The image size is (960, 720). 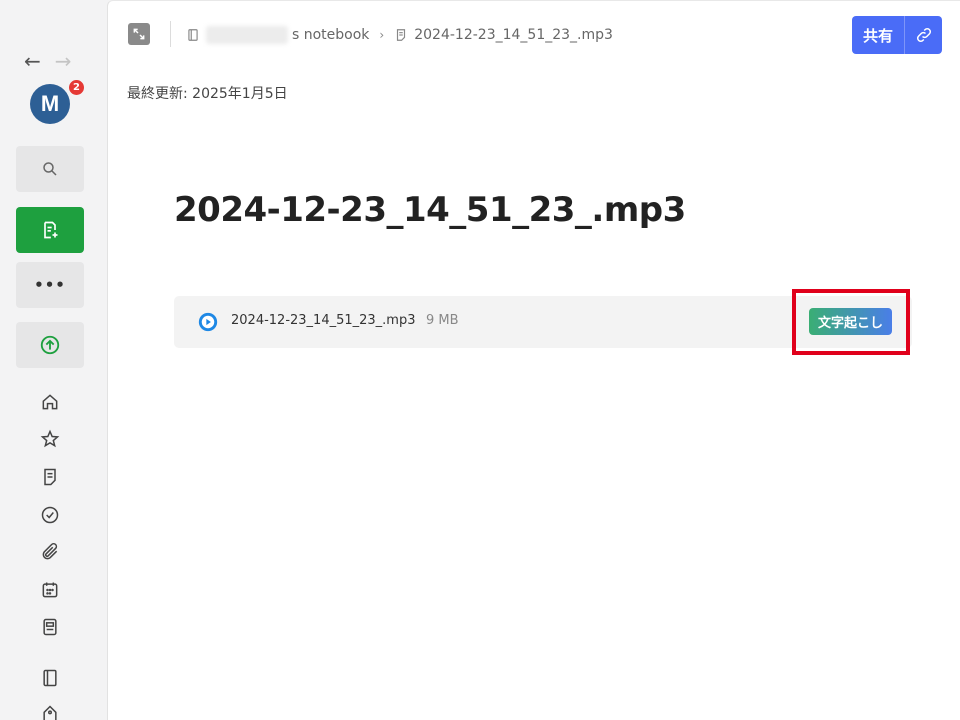 I want to click on star-icon, so click(x=50, y=439).